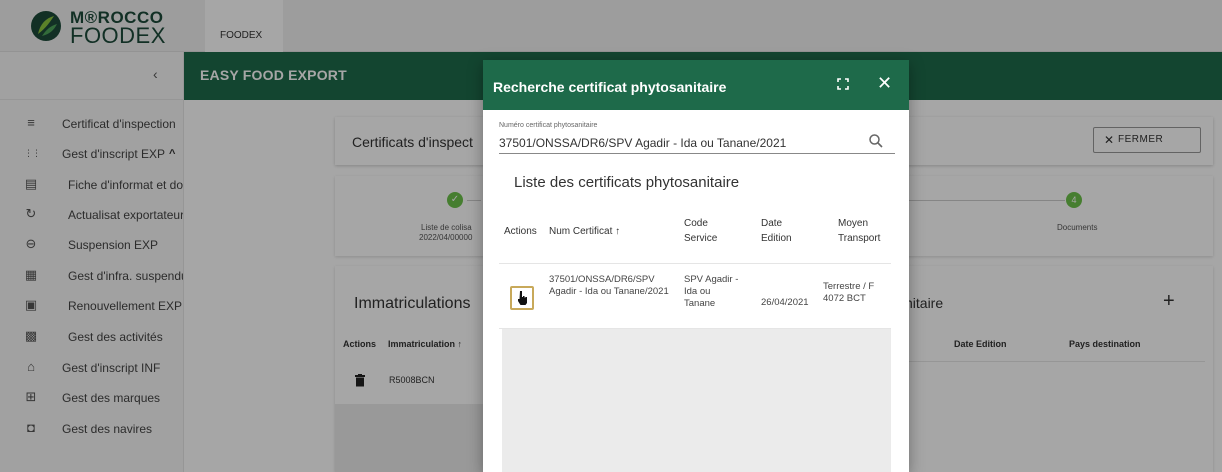  Describe the element at coordinates (849, 292) in the screenshot. I see `cell-moyen-transport: Terrestre / F 4072 BCT` at that location.